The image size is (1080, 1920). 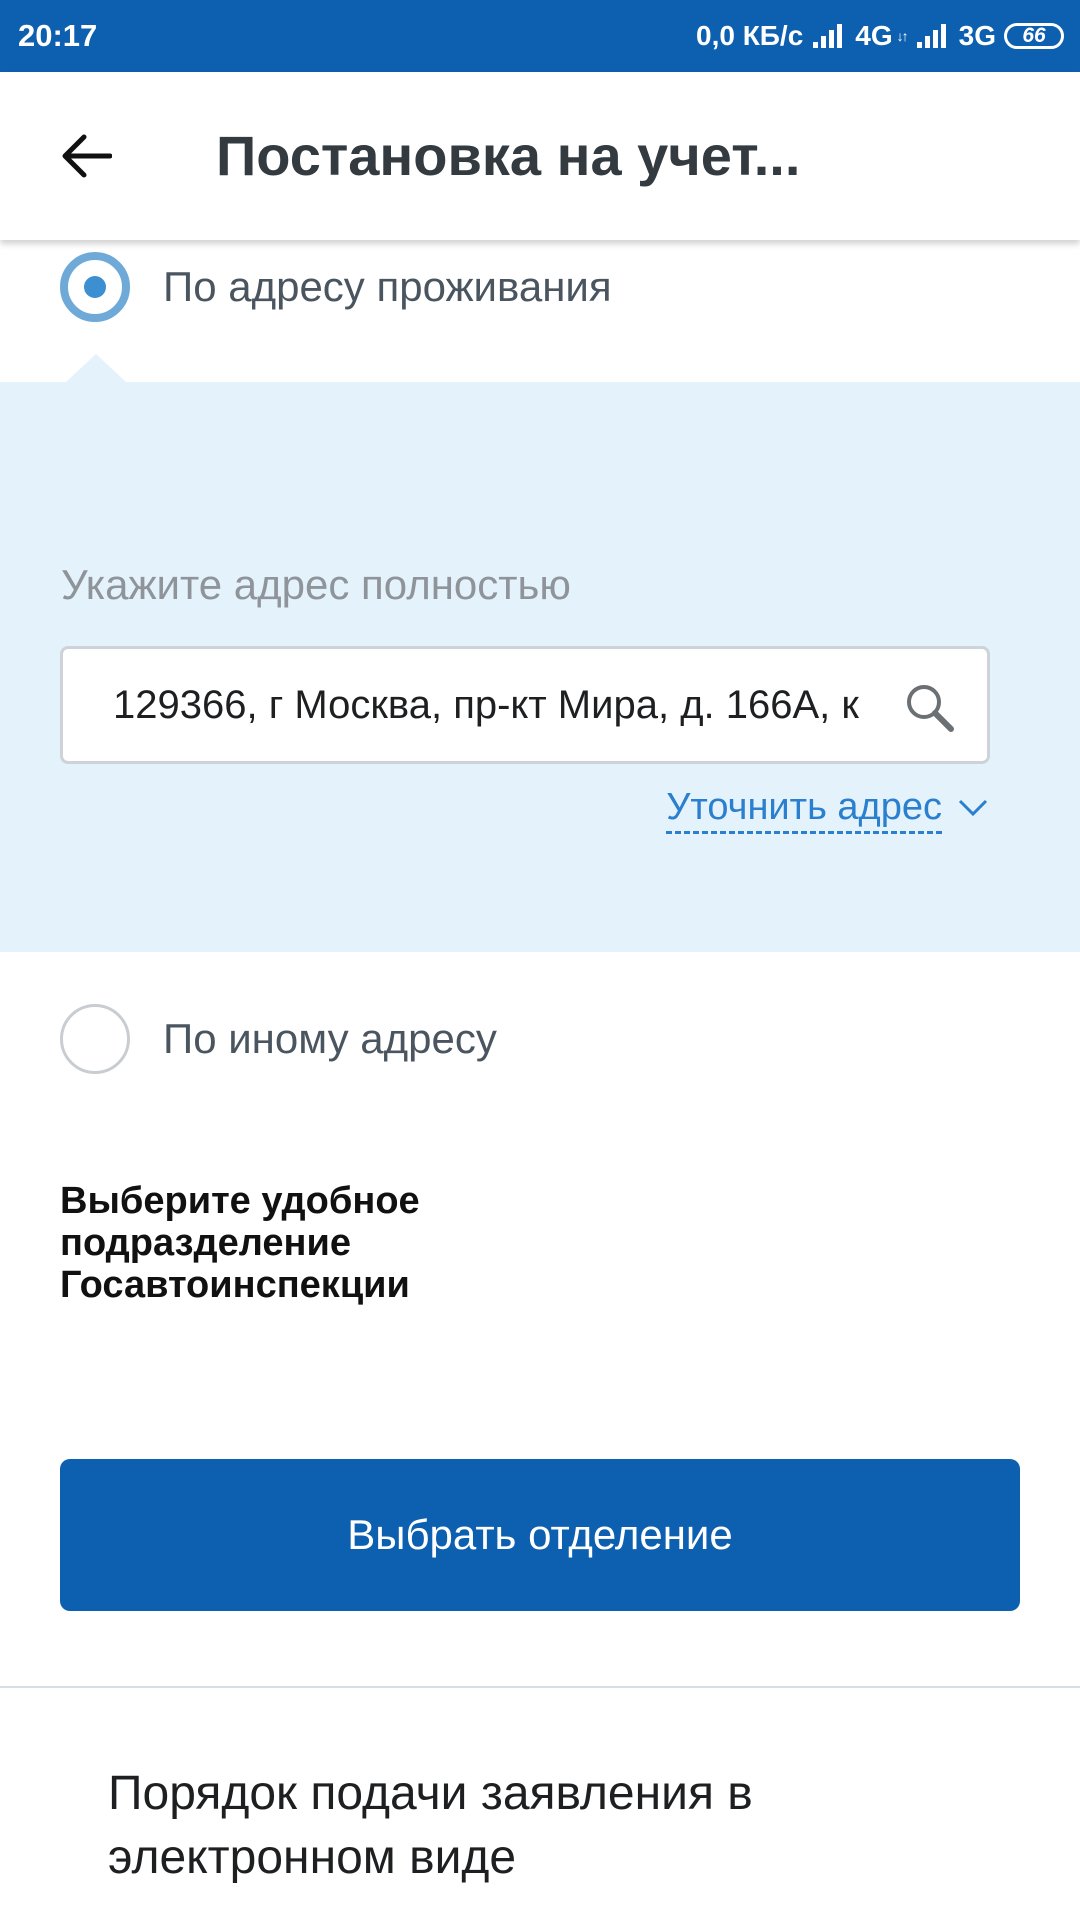 I want to click on data-arrows-icon: ↓↑, so click(x=902, y=36).